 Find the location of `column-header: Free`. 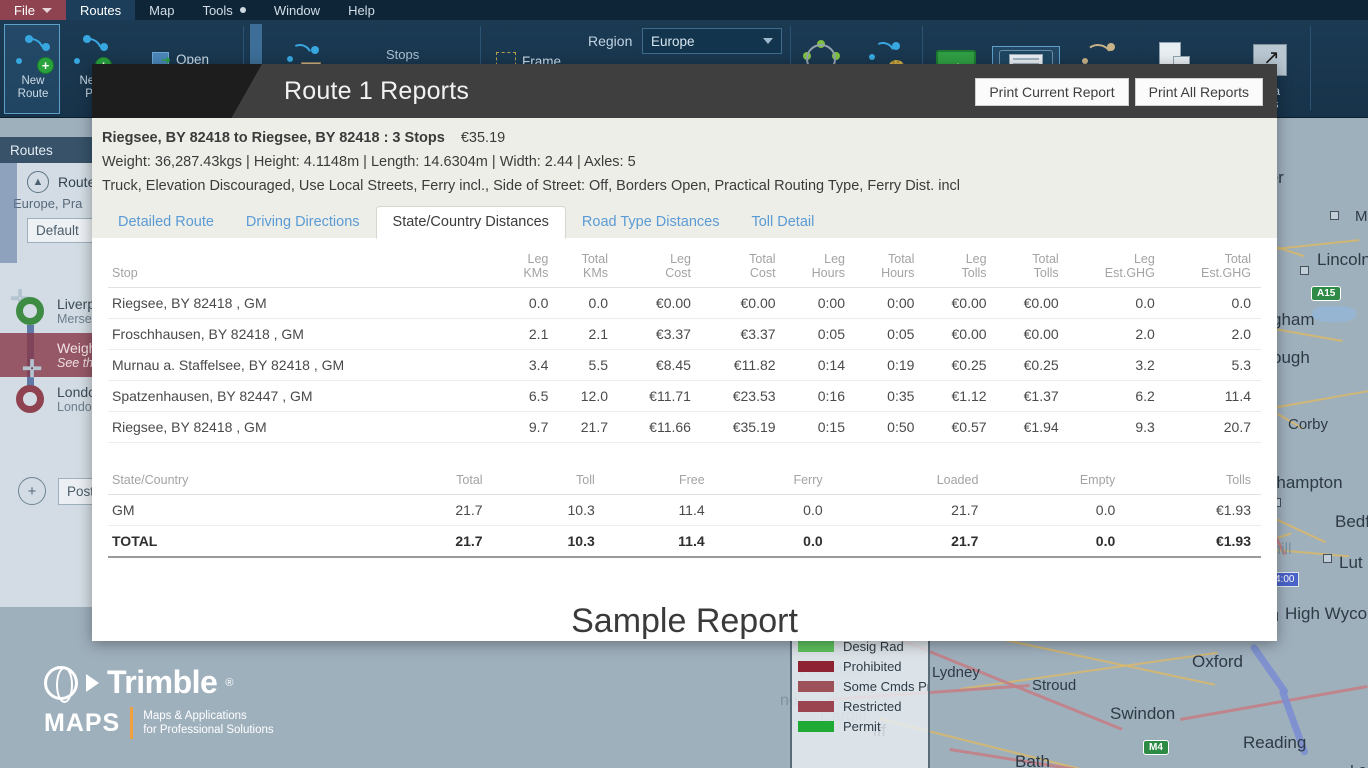

column-header: Free is located at coordinates (659, 482).